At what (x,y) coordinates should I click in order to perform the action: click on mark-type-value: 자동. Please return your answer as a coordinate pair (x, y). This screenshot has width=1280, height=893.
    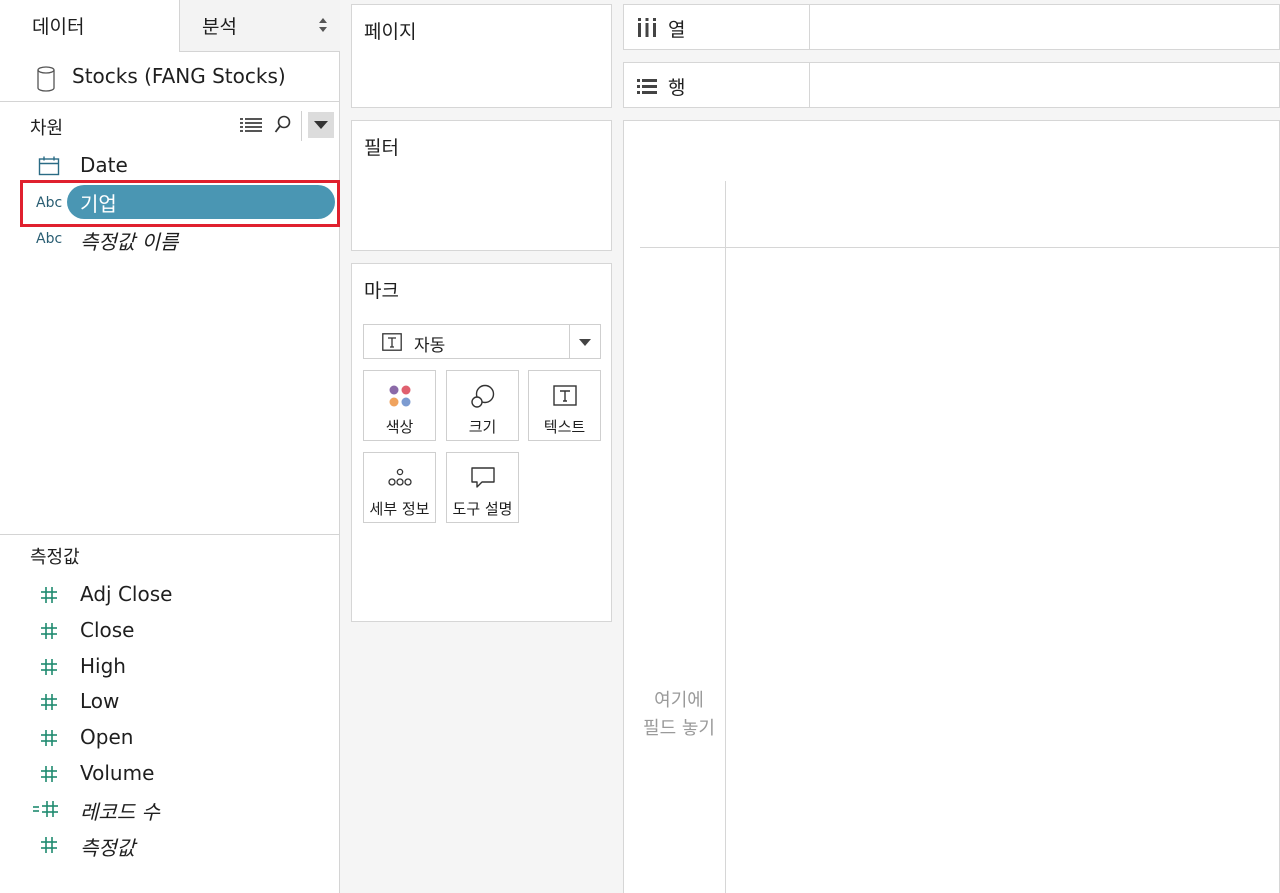
    Looking at the image, I should click on (430, 346).